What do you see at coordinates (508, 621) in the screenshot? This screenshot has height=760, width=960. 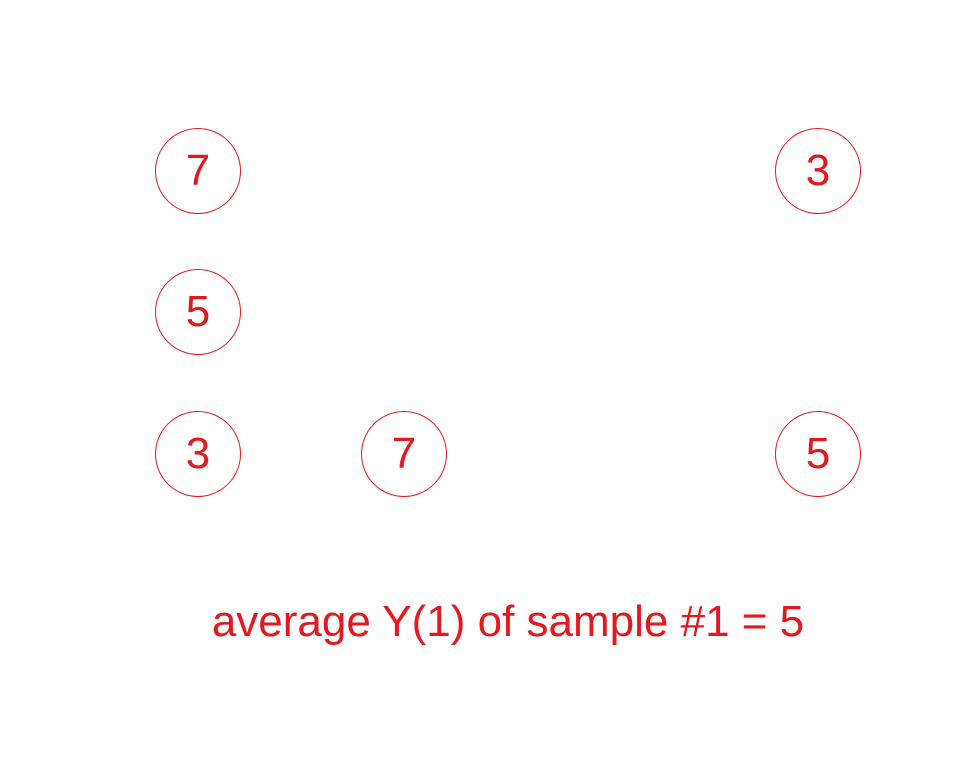 I see `sample-average-caption: average Y(1) of sample #1 = 5` at bounding box center [508, 621].